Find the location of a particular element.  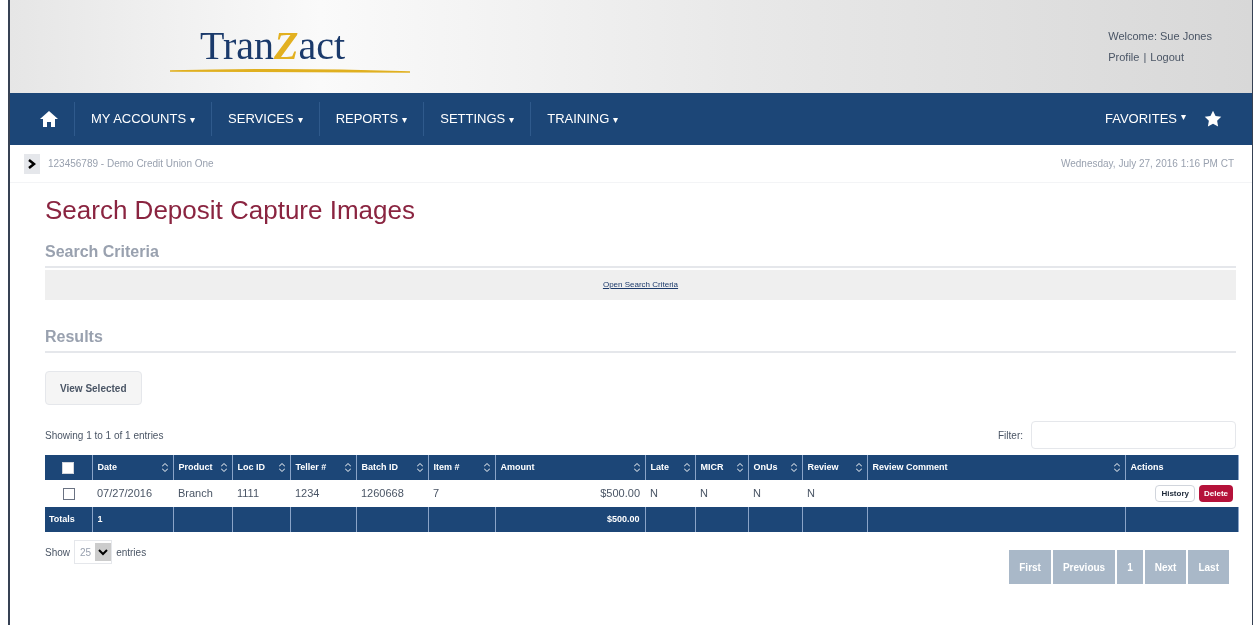

filter-label: Filter: is located at coordinates (1010, 435).